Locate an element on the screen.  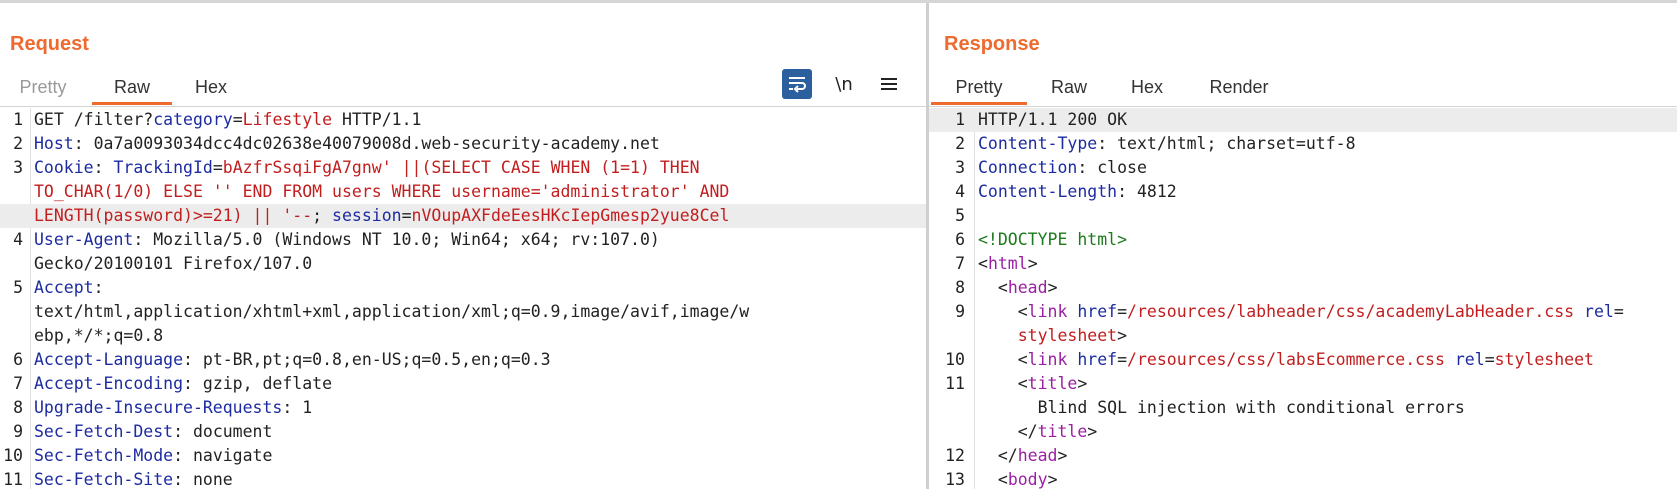
response-tab-pretty: Pretty is located at coordinates (979, 89).